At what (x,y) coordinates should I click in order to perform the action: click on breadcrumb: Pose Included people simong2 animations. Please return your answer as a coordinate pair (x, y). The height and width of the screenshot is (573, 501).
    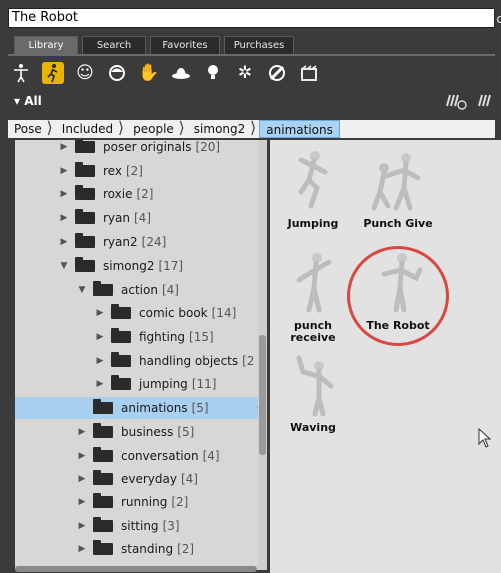
    Looking at the image, I should click on (251, 129).